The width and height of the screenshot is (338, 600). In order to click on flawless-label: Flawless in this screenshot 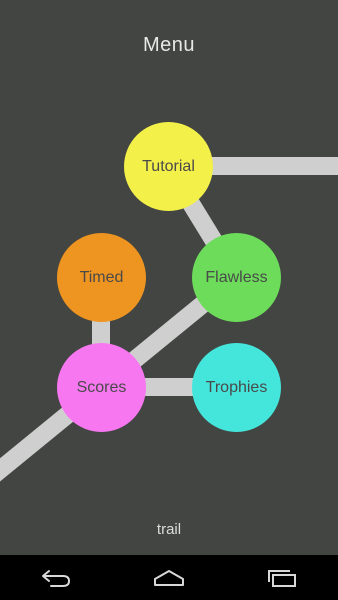, I will do `click(236, 277)`.